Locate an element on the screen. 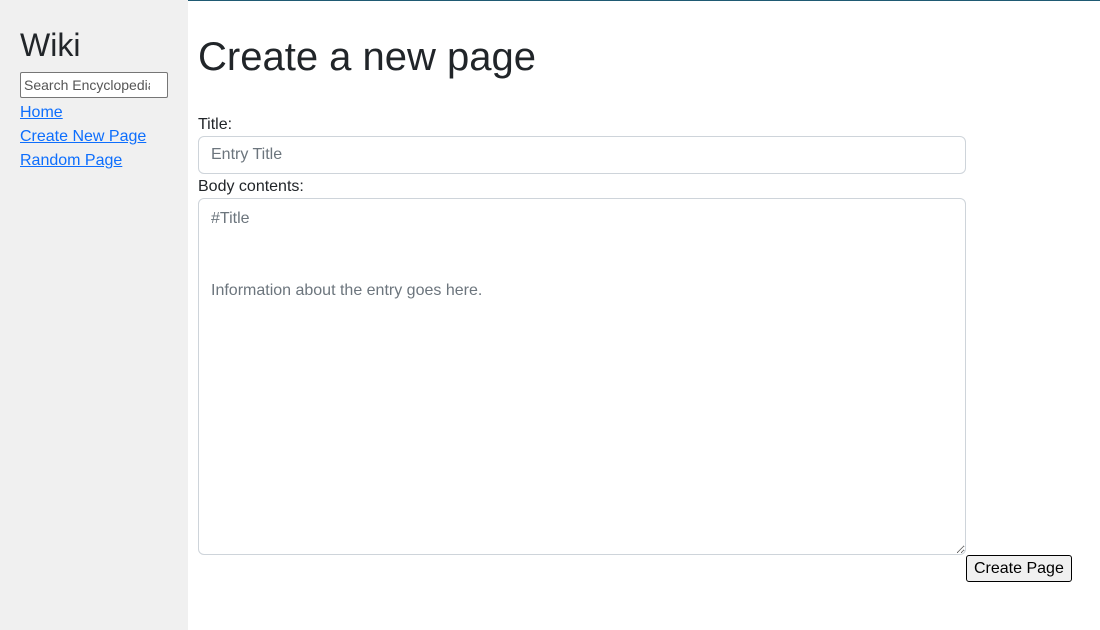  site-title: Wiki is located at coordinates (50, 45).